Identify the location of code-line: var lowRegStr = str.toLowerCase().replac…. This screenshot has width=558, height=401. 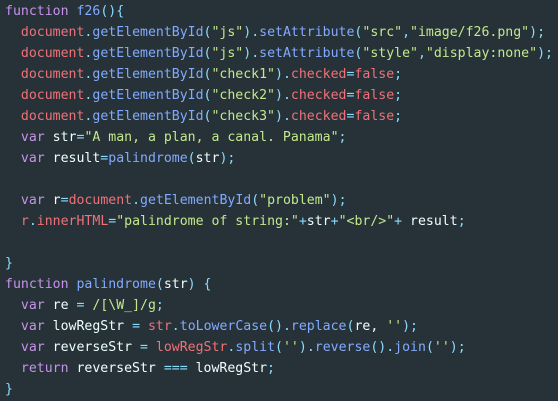
(211, 326).